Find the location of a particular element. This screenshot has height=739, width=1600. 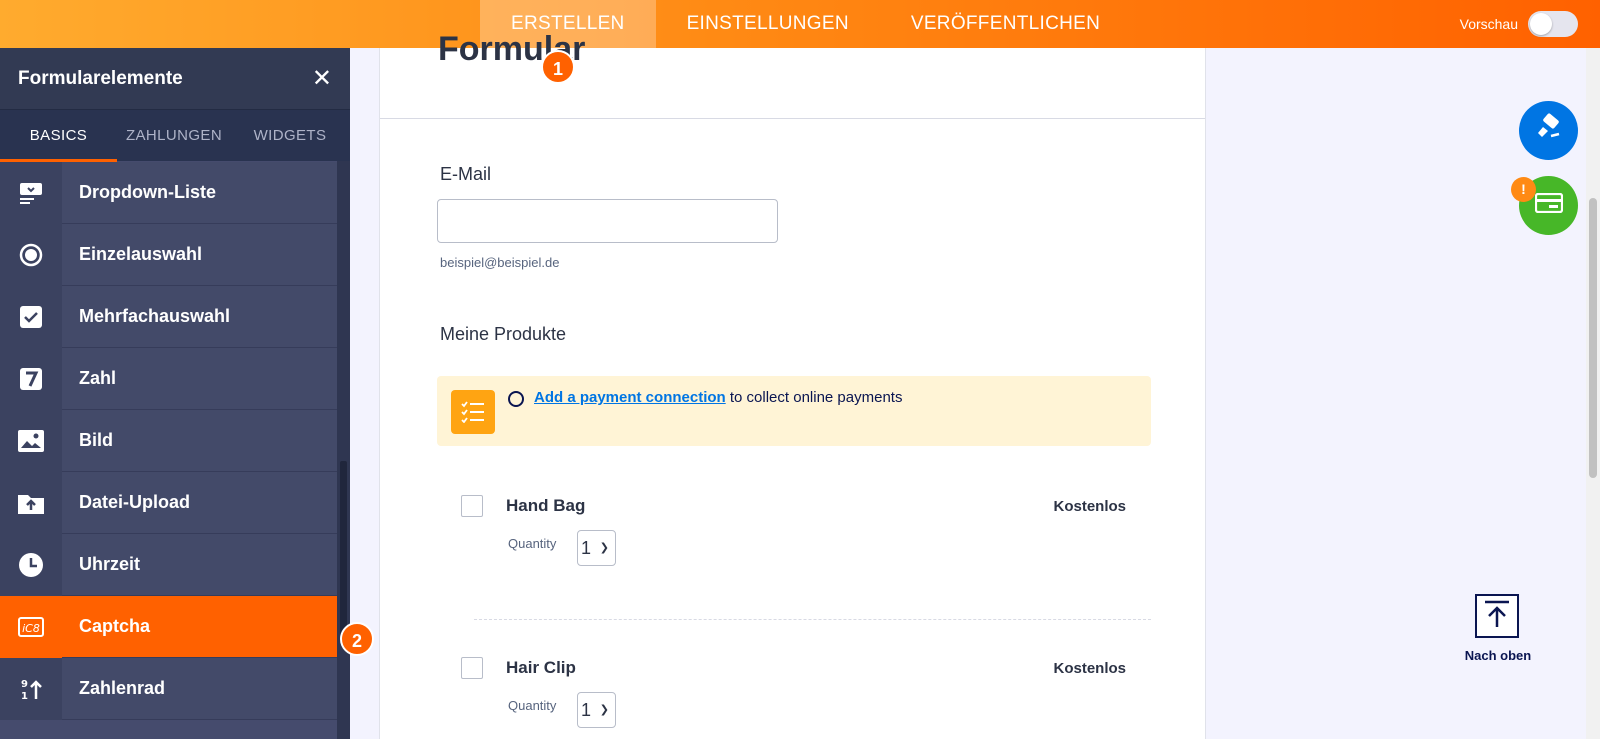

captcha-icon: iC8 is located at coordinates (31, 626).